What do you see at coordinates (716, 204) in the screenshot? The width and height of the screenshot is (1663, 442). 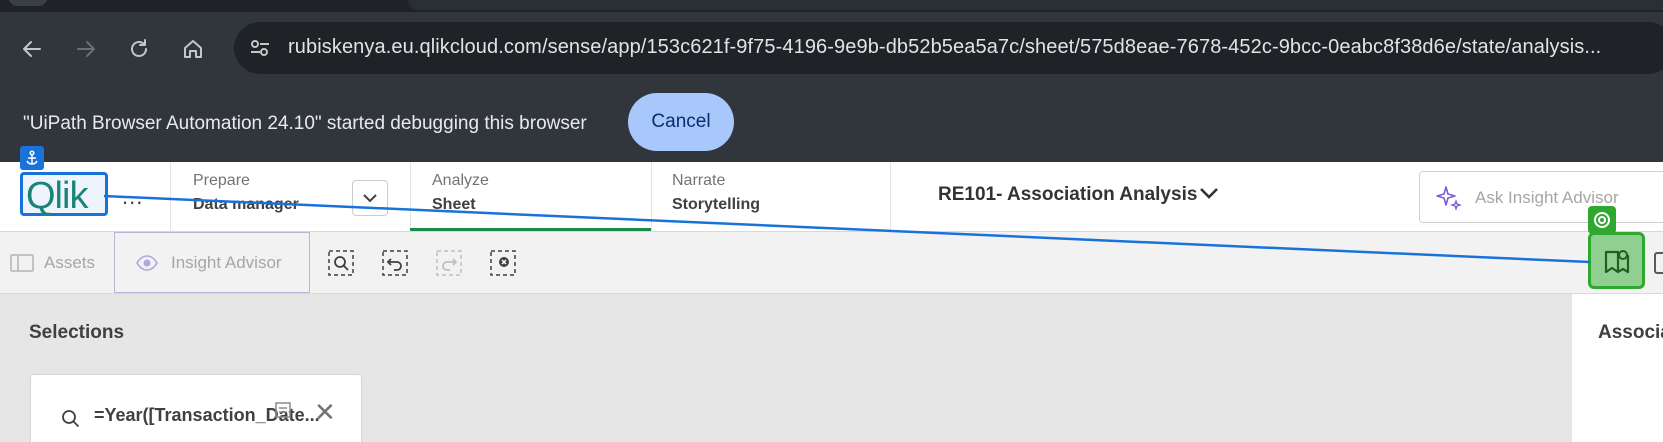 I see `storytelling-label: Storytelling` at bounding box center [716, 204].